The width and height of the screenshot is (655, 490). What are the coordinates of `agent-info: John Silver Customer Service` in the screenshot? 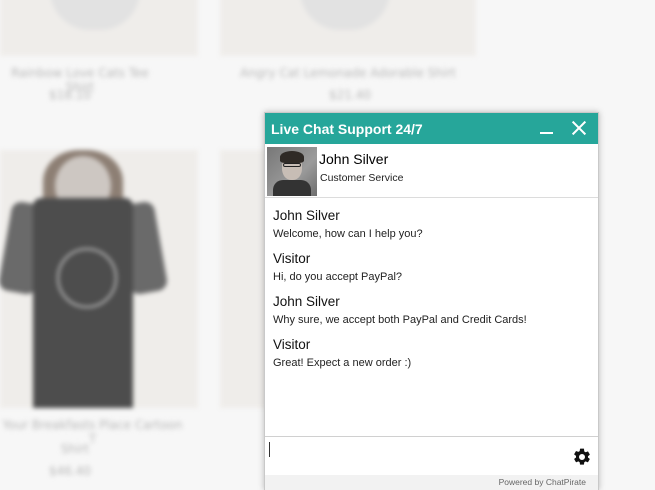 It's located at (431, 171).